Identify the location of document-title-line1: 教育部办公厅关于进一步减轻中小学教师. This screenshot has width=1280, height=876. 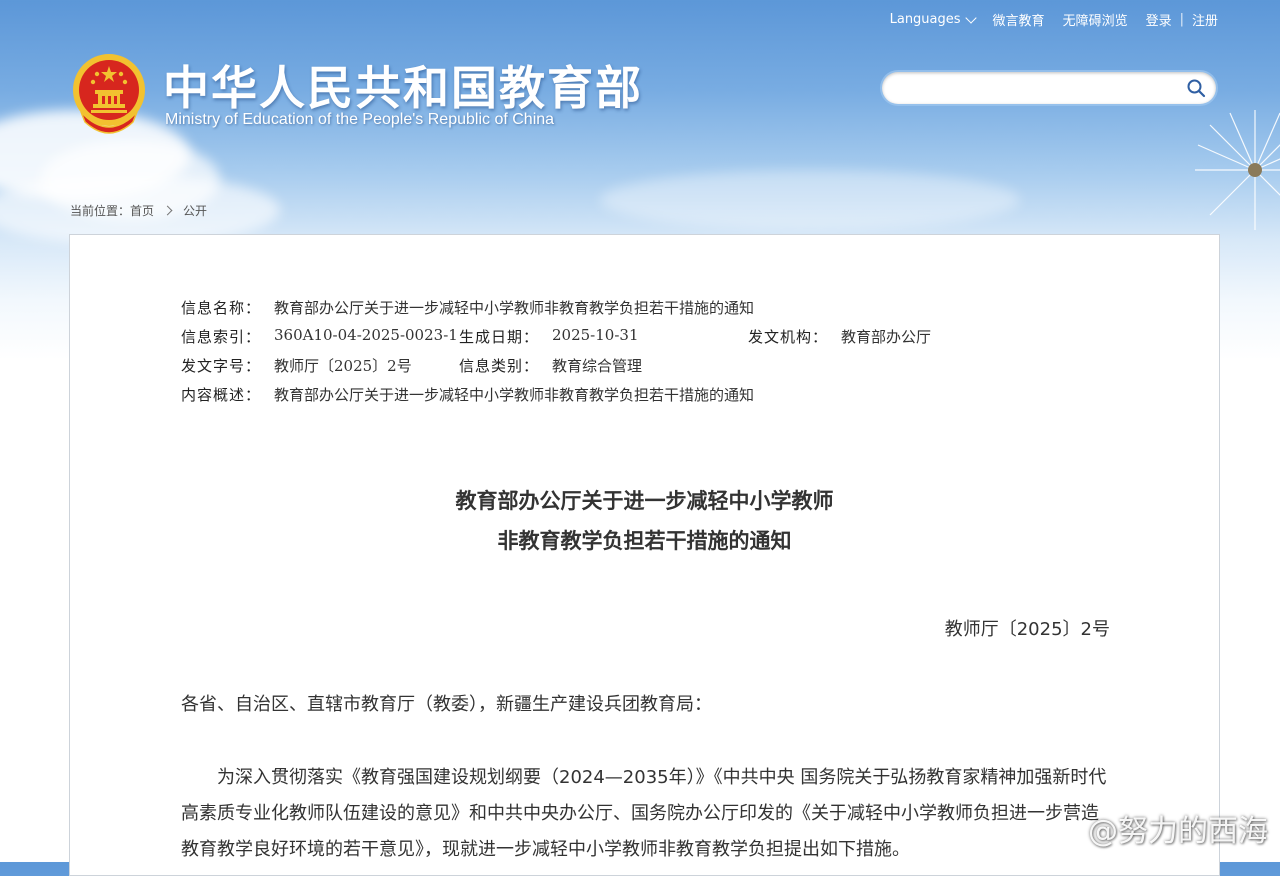
(644, 501).